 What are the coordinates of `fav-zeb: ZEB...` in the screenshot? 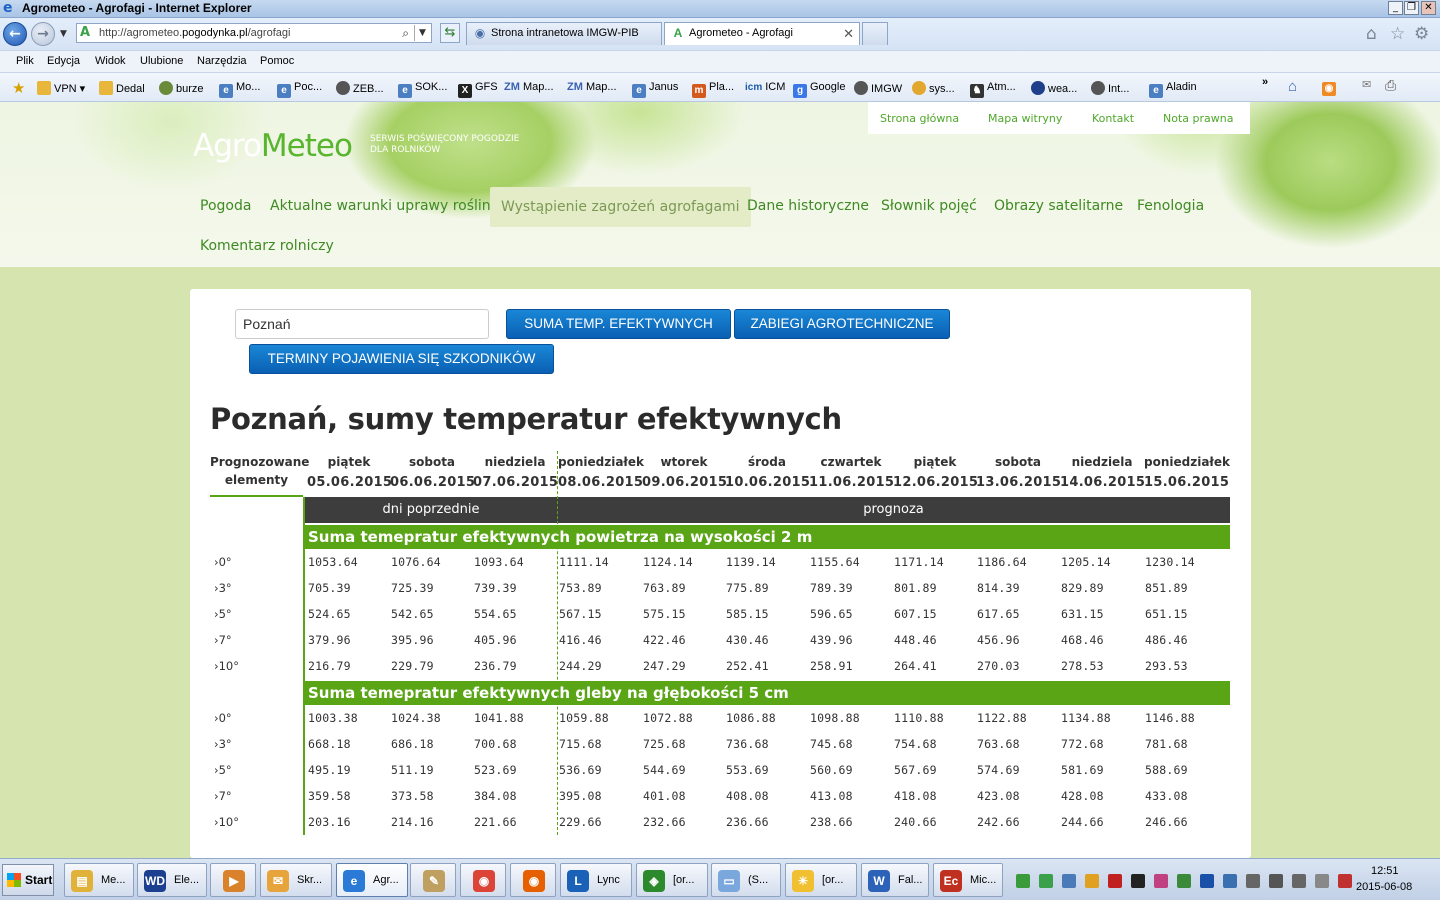 It's located at (360, 88).